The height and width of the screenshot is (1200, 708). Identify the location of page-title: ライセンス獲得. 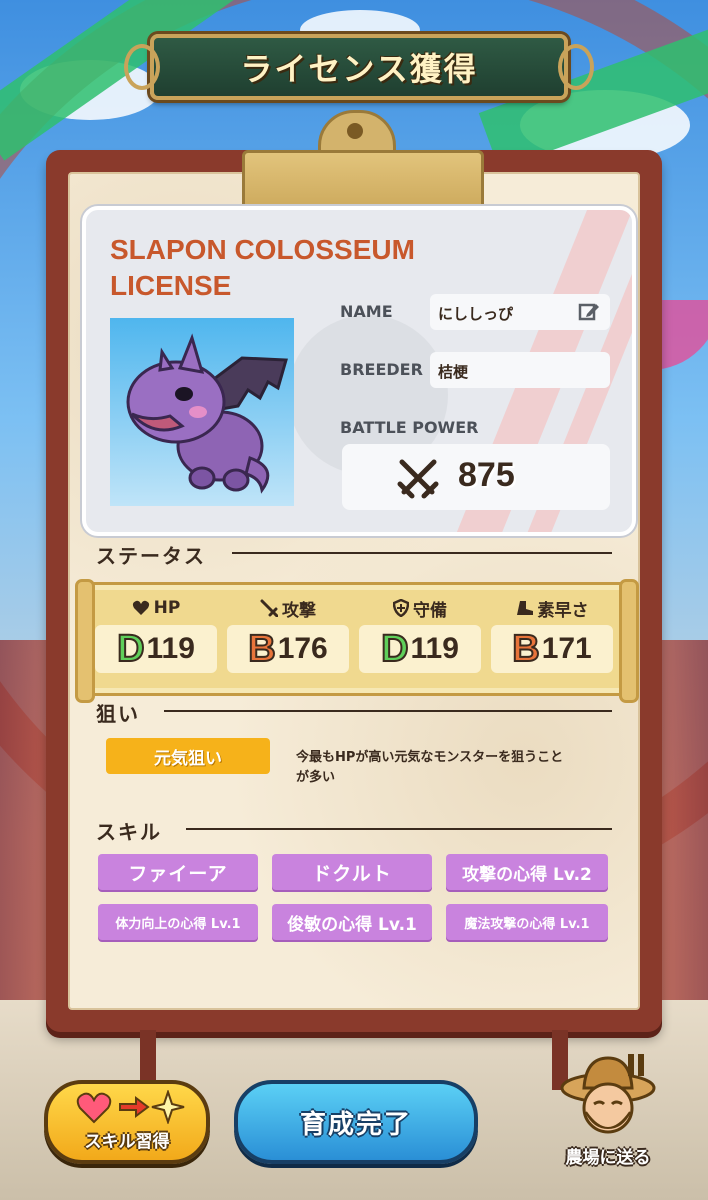
(359, 69).